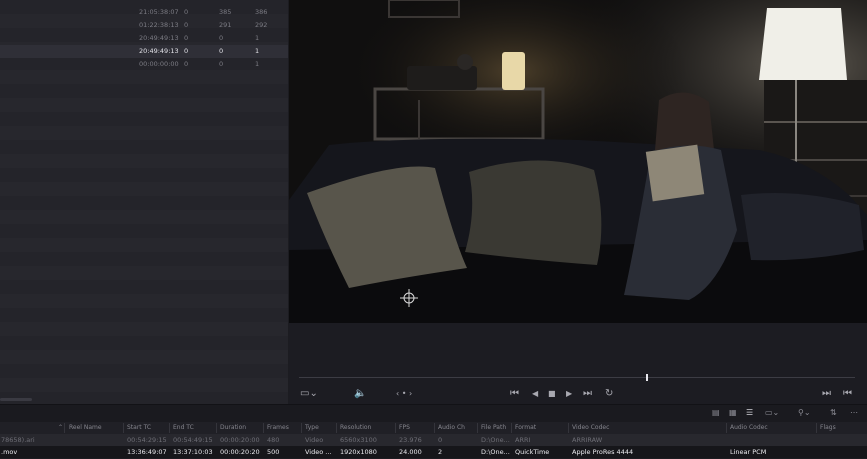  Describe the element at coordinates (159, 25) in the screenshot. I see `row-timecode: 01:22:38:13` at that location.